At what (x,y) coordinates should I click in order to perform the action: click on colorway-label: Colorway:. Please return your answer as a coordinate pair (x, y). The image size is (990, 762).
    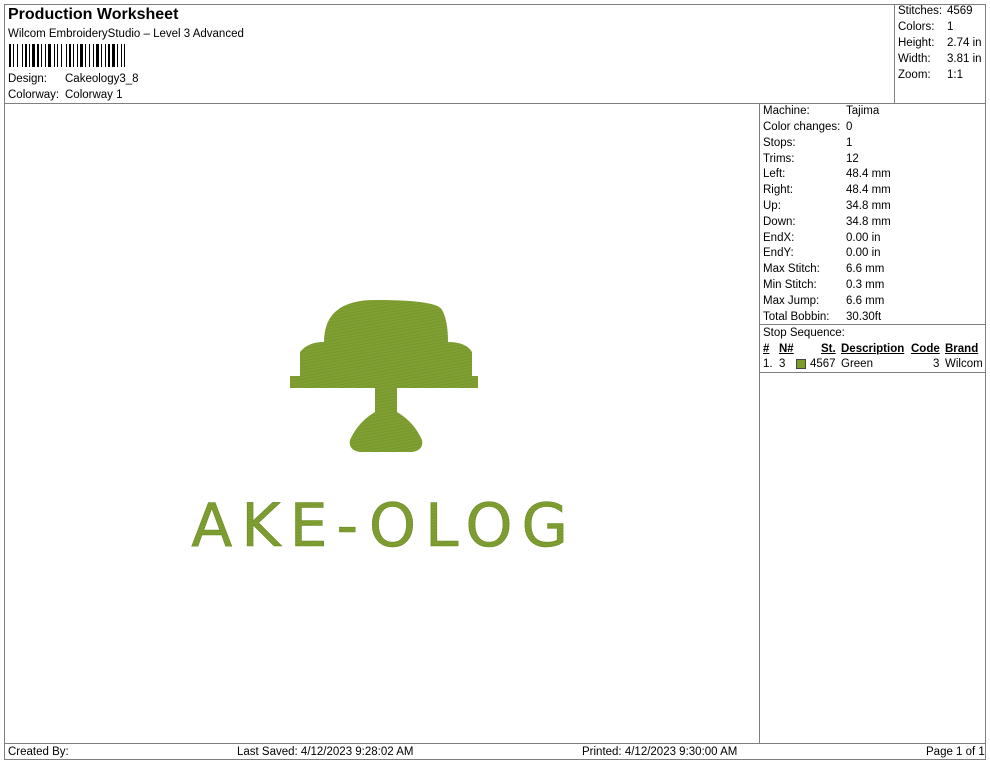
    Looking at the image, I should click on (34, 95).